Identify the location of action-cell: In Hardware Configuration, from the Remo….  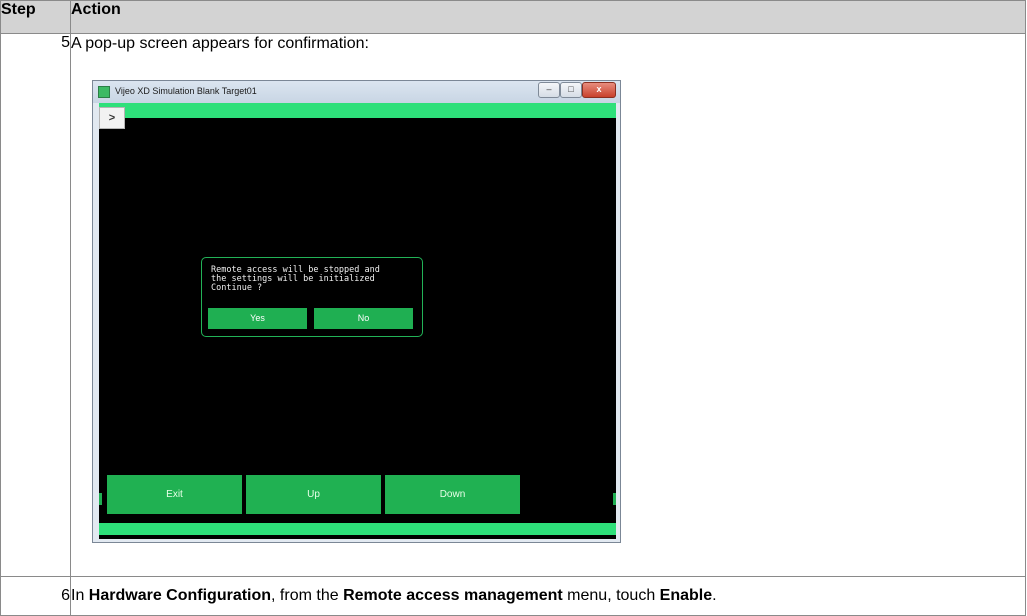
(548, 596).